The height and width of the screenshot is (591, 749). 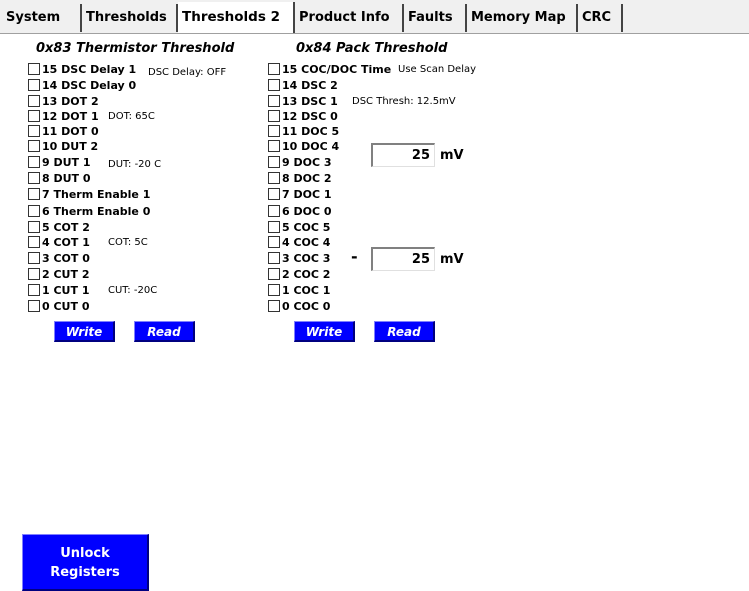 I want to click on unlock-registers-button: Unlock Registers, so click(x=85, y=562).